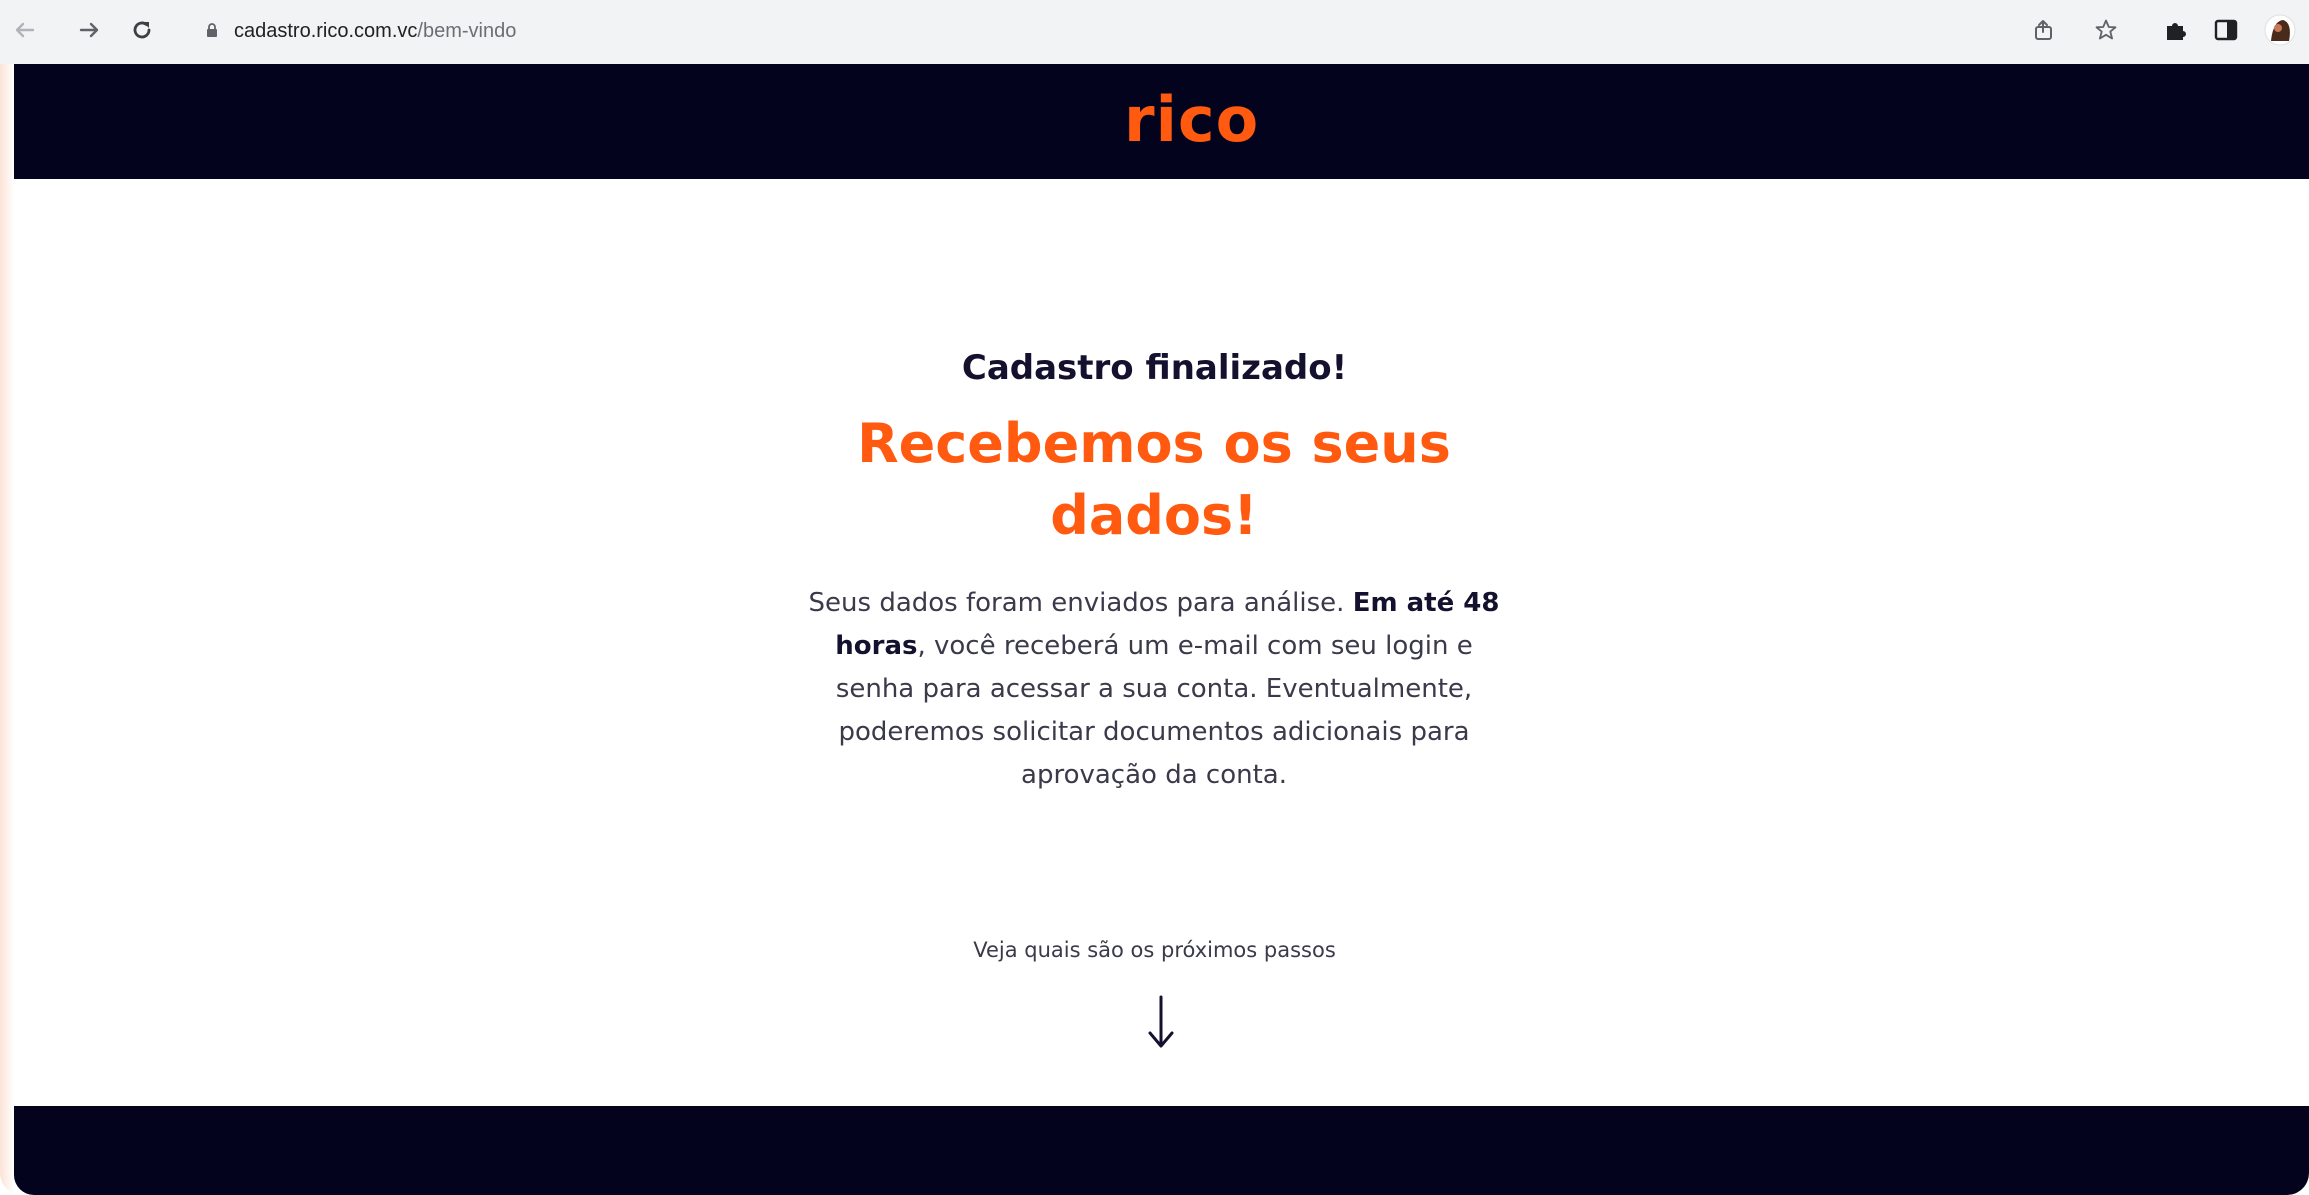 The width and height of the screenshot is (2309, 1195). I want to click on url-path: /bem-vindo, so click(467, 31).